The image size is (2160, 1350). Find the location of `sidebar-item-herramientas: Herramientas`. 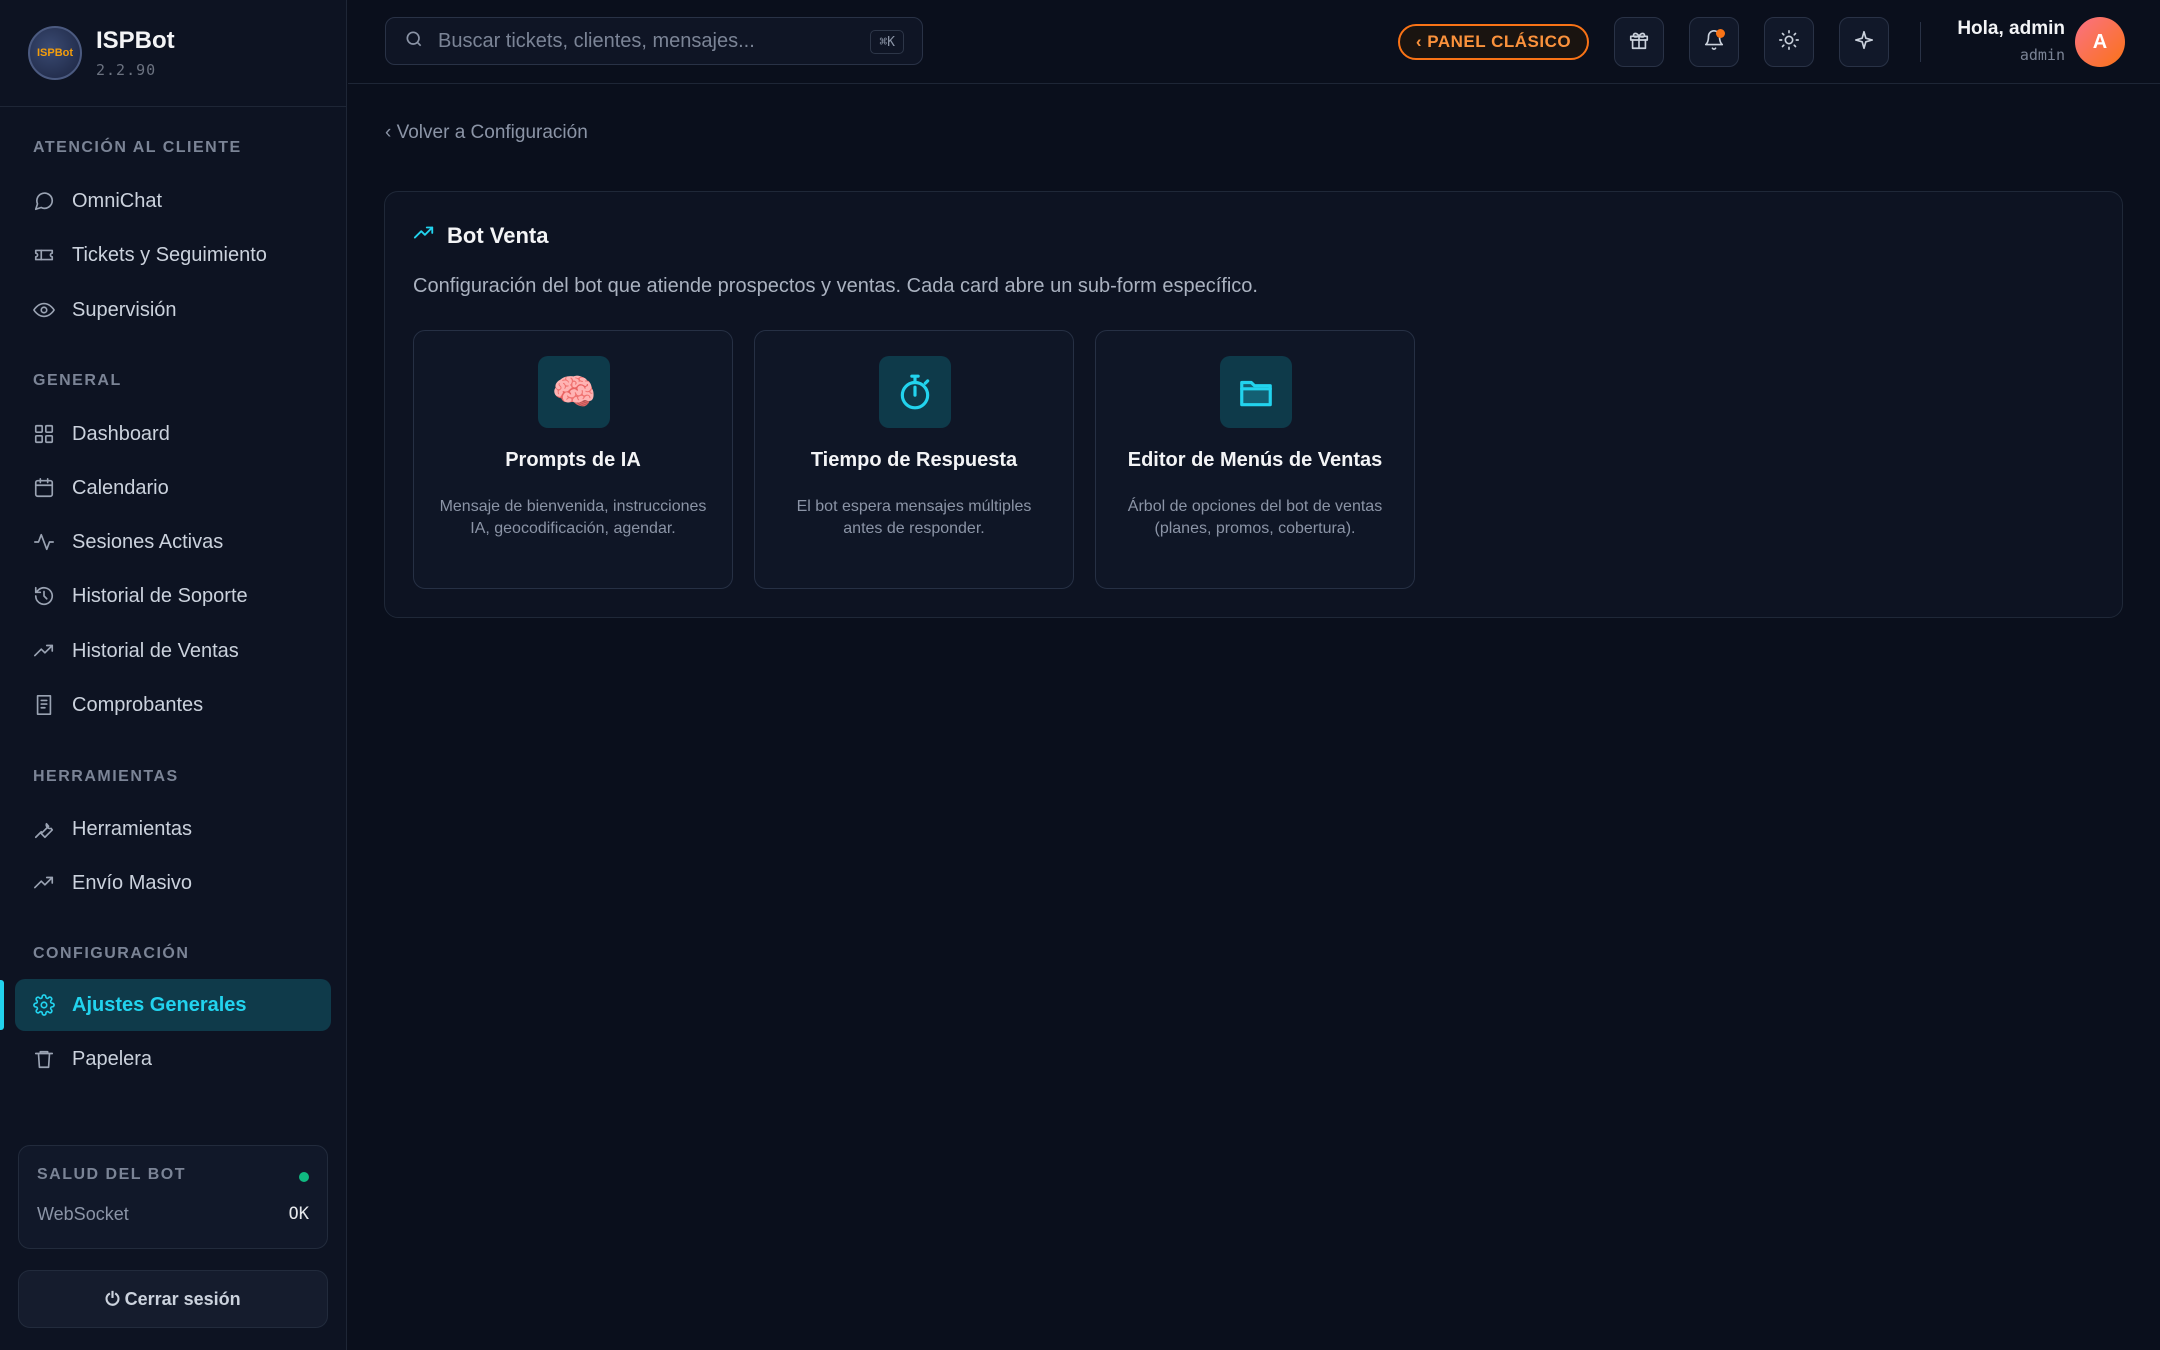

sidebar-item-herramientas: Herramientas is located at coordinates (173, 829).